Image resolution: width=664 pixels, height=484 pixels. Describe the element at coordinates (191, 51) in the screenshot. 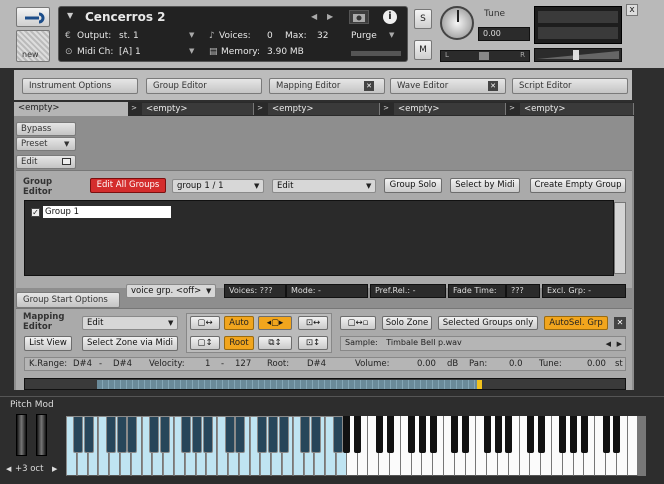

I see `midi-dropdown-icon: ▼` at that location.